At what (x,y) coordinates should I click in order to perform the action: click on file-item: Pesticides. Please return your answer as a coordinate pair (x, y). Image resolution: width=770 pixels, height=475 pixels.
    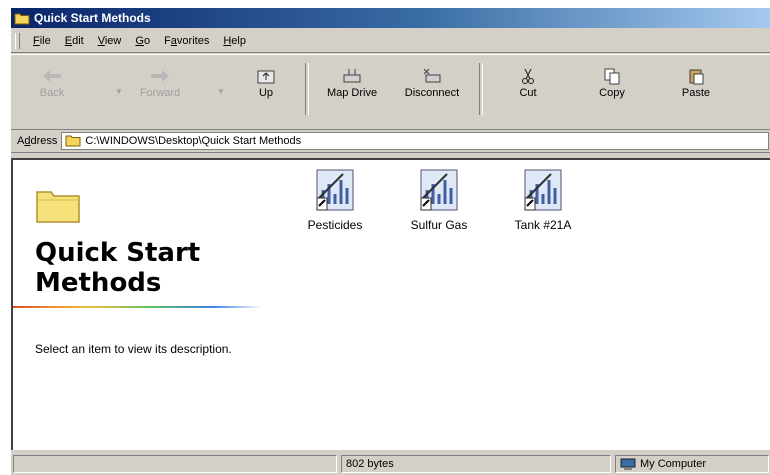
    Looking at the image, I should click on (335, 200).